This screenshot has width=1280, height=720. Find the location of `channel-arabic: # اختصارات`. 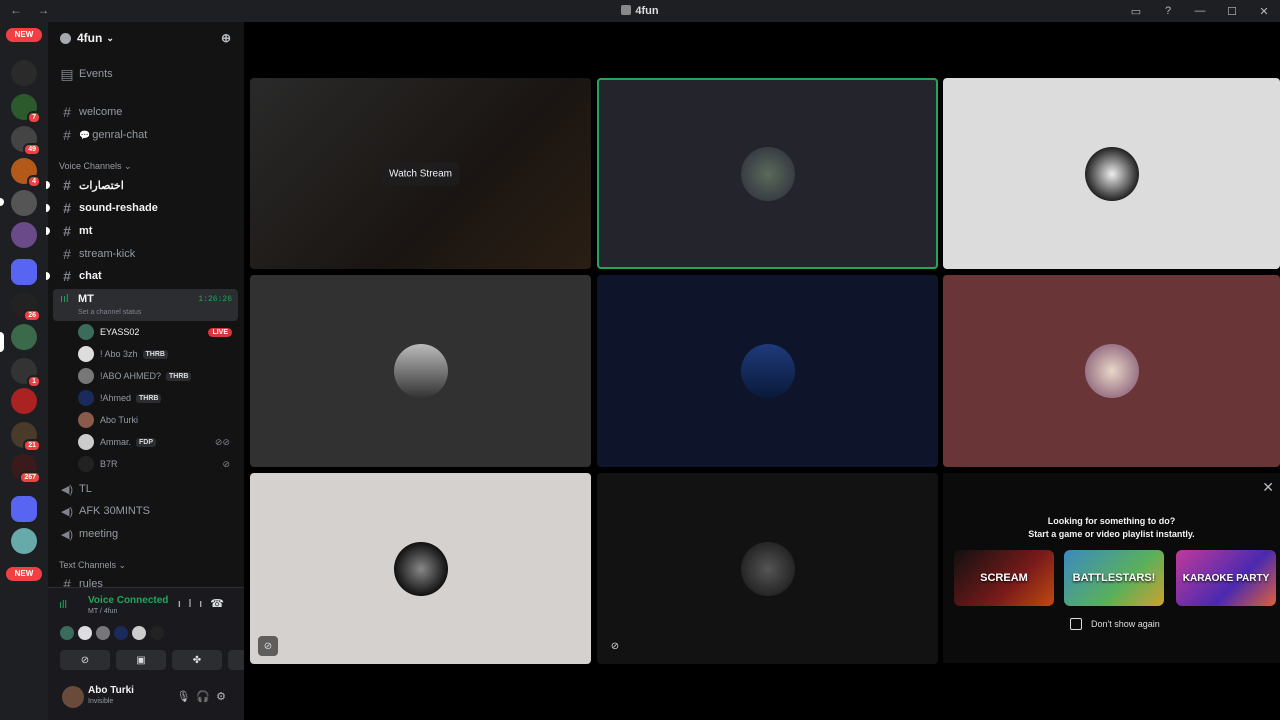

channel-arabic: # اختصارات is located at coordinates (141, 185).